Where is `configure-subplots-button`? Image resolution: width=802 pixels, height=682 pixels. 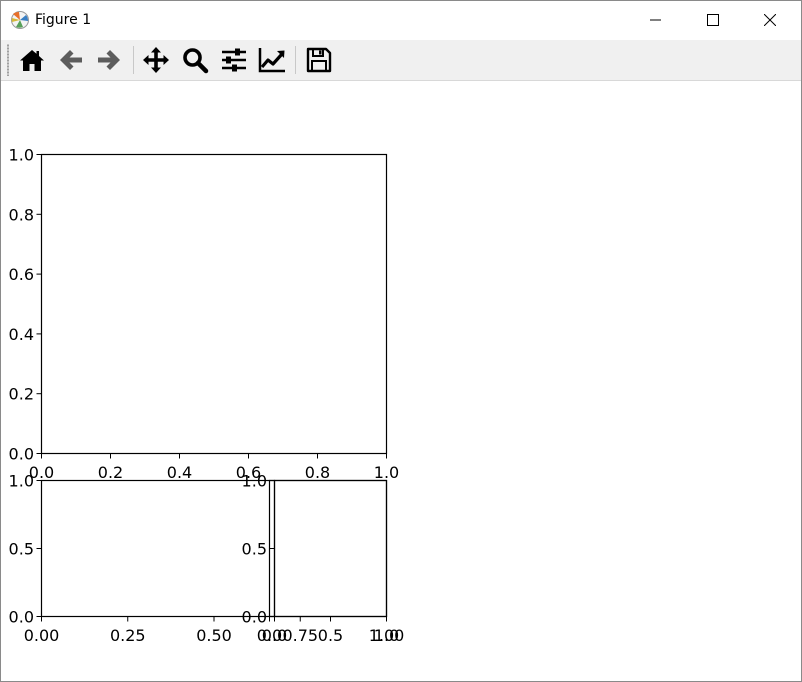 configure-subplots-button is located at coordinates (234, 60).